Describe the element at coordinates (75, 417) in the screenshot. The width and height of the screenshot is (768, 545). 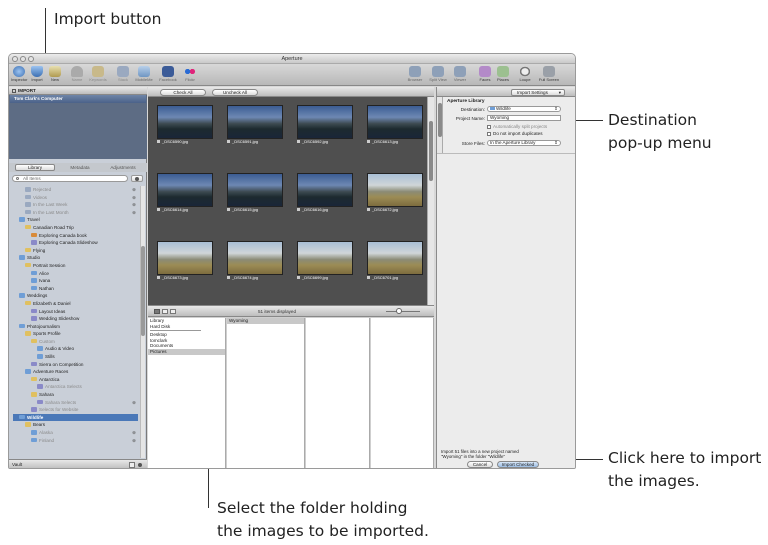
I see `tree-item: Wildlife` at that location.